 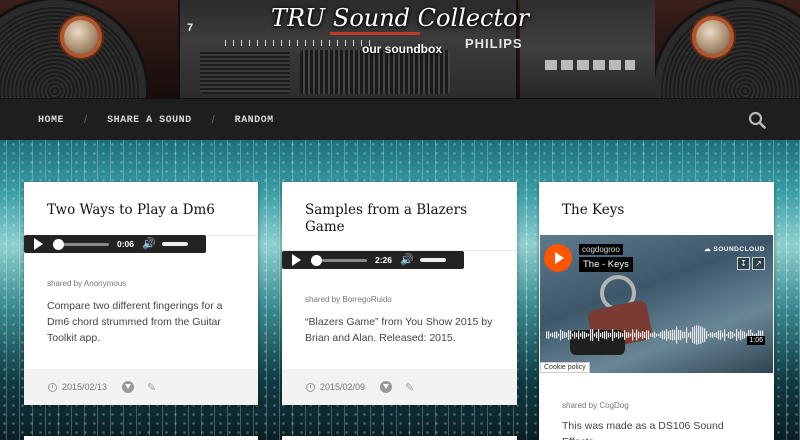 What do you see at coordinates (494, 43) in the screenshot?
I see `brand-logo: PHILIPS` at bounding box center [494, 43].